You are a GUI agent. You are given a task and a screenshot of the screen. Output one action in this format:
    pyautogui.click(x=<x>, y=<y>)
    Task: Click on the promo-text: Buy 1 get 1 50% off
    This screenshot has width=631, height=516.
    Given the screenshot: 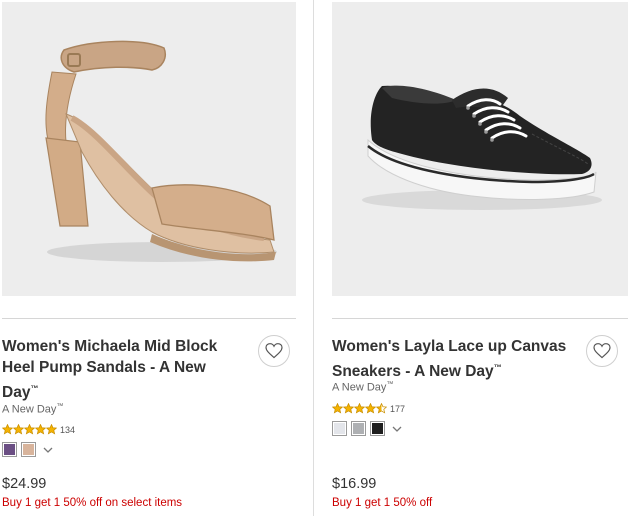 What is the action you would take?
    pyautogui.click(x=382, y=503)
    